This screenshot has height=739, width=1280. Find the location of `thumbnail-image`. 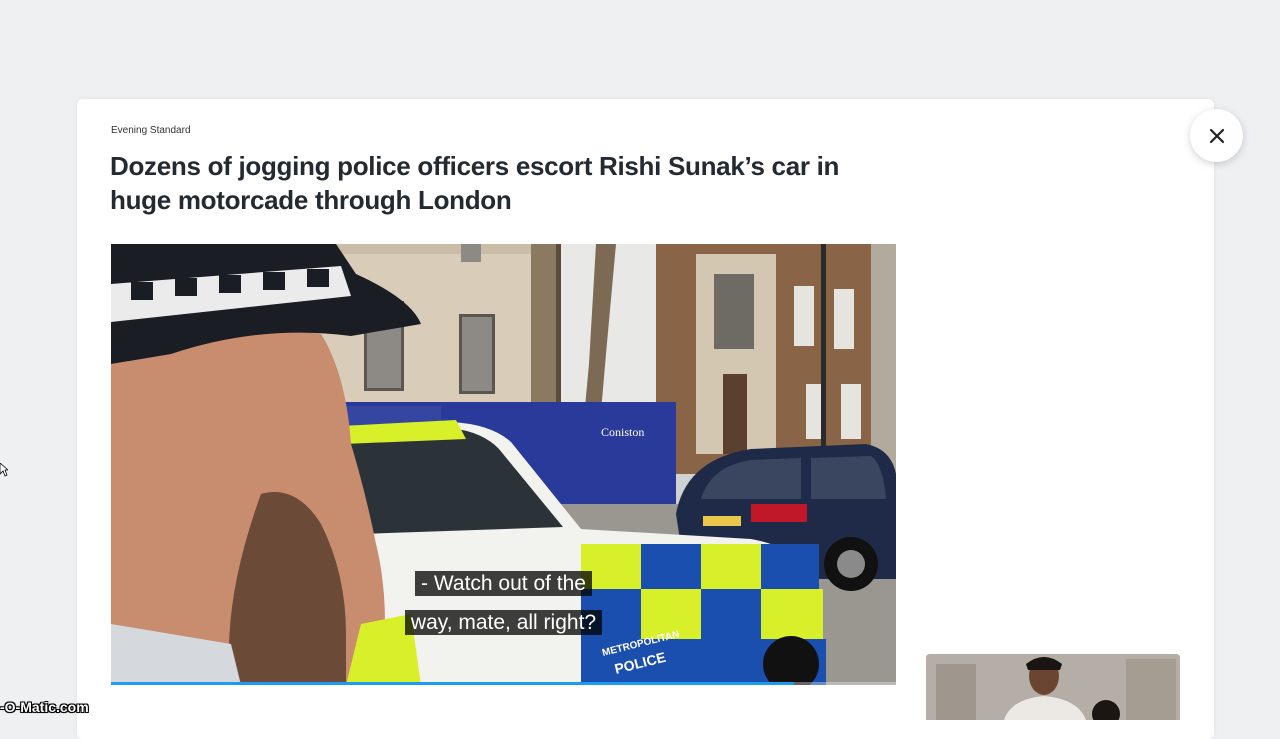

thumbnail-image is located at coordinates (1053, 687).